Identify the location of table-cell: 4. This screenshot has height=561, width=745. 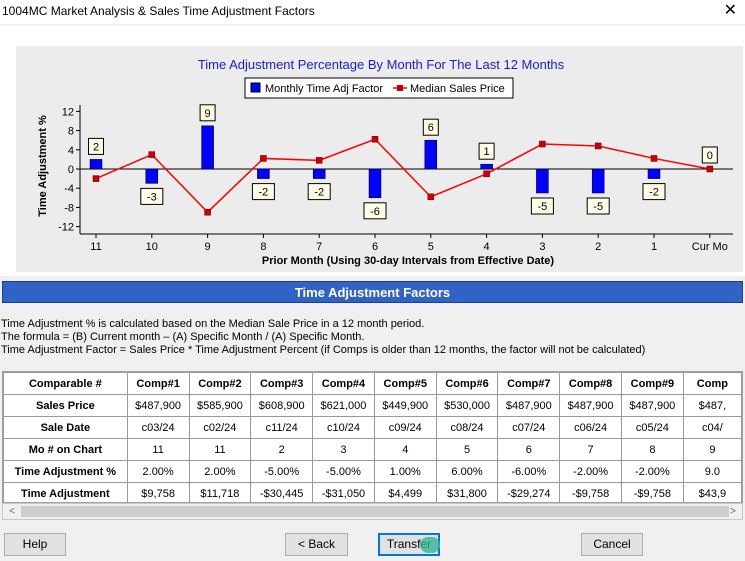
(405, 449).